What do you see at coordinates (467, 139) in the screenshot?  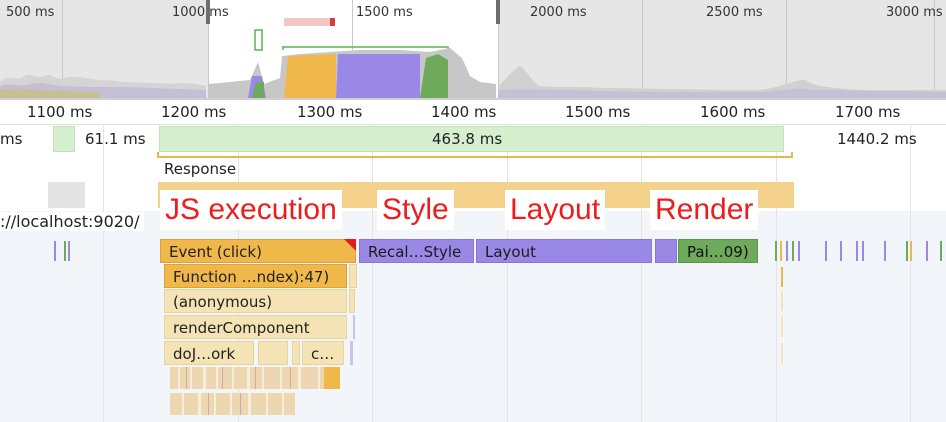 I see `frame-duration-main: 463.8 ms` at bounding box center [467, 139].